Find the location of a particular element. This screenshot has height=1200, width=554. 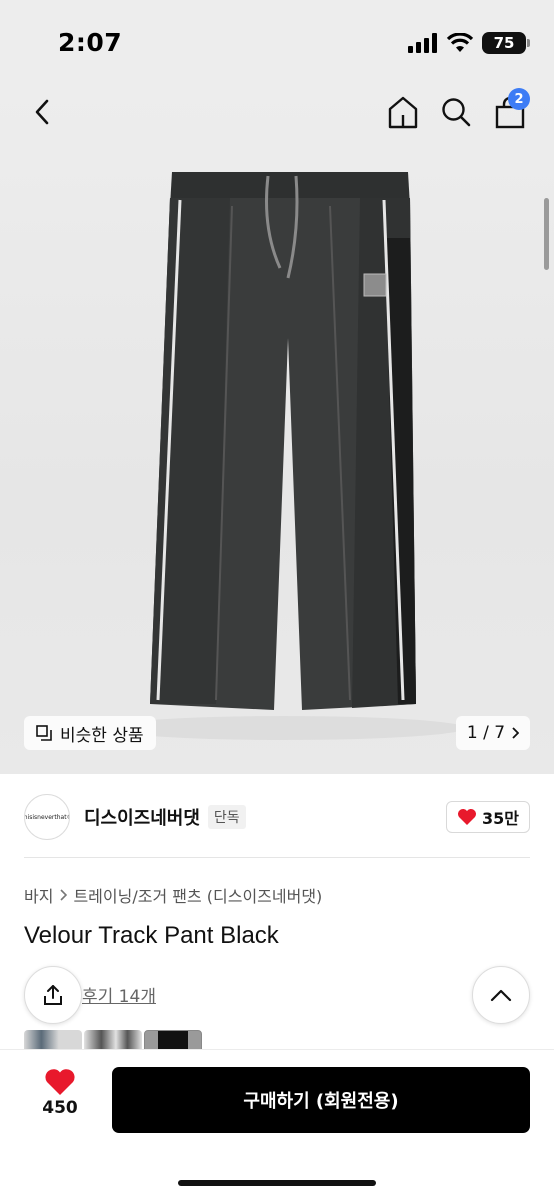

copy-icon is located at coordinates (44, 733).